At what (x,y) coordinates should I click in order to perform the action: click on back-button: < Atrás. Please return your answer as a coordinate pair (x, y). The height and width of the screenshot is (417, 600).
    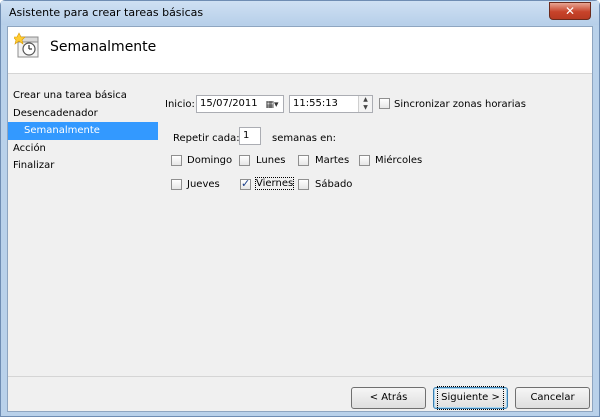
    Looking at the image, I should click on (388, 398).